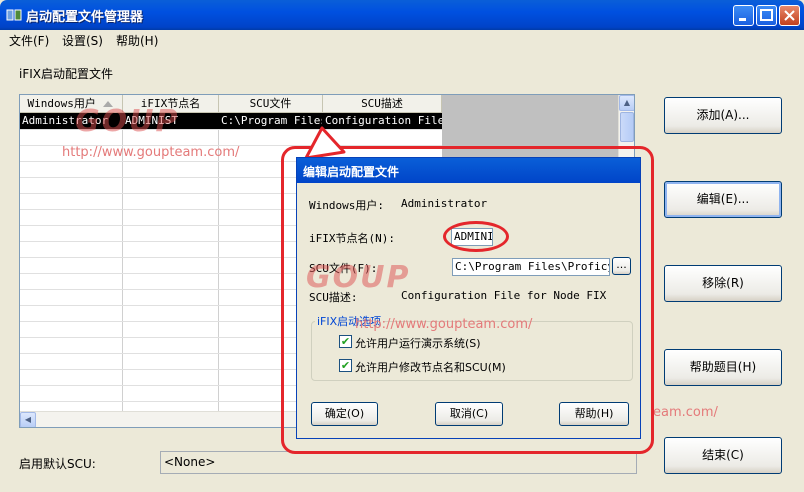 The image size is (804, 492). Describe the element at coordinates (66, 74) in the screenshot. I see `list-section-label: iFIX启动配置文件` at that location.